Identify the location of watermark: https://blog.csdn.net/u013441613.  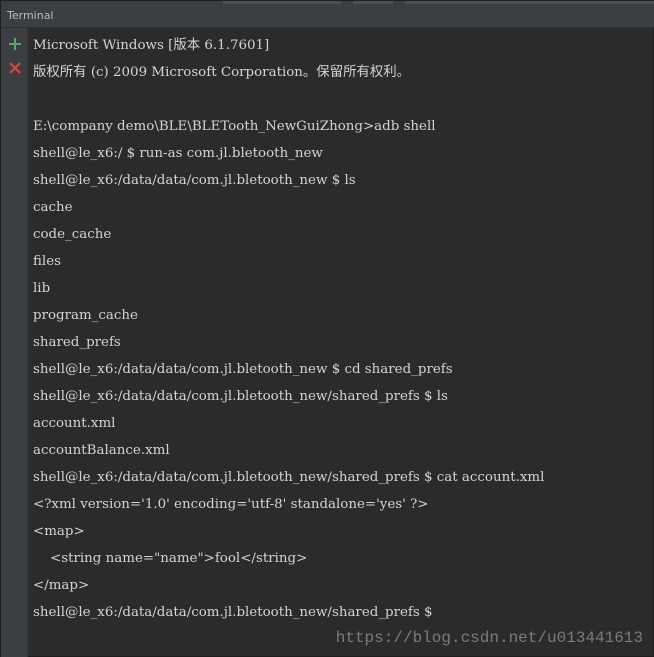
(489, 638).